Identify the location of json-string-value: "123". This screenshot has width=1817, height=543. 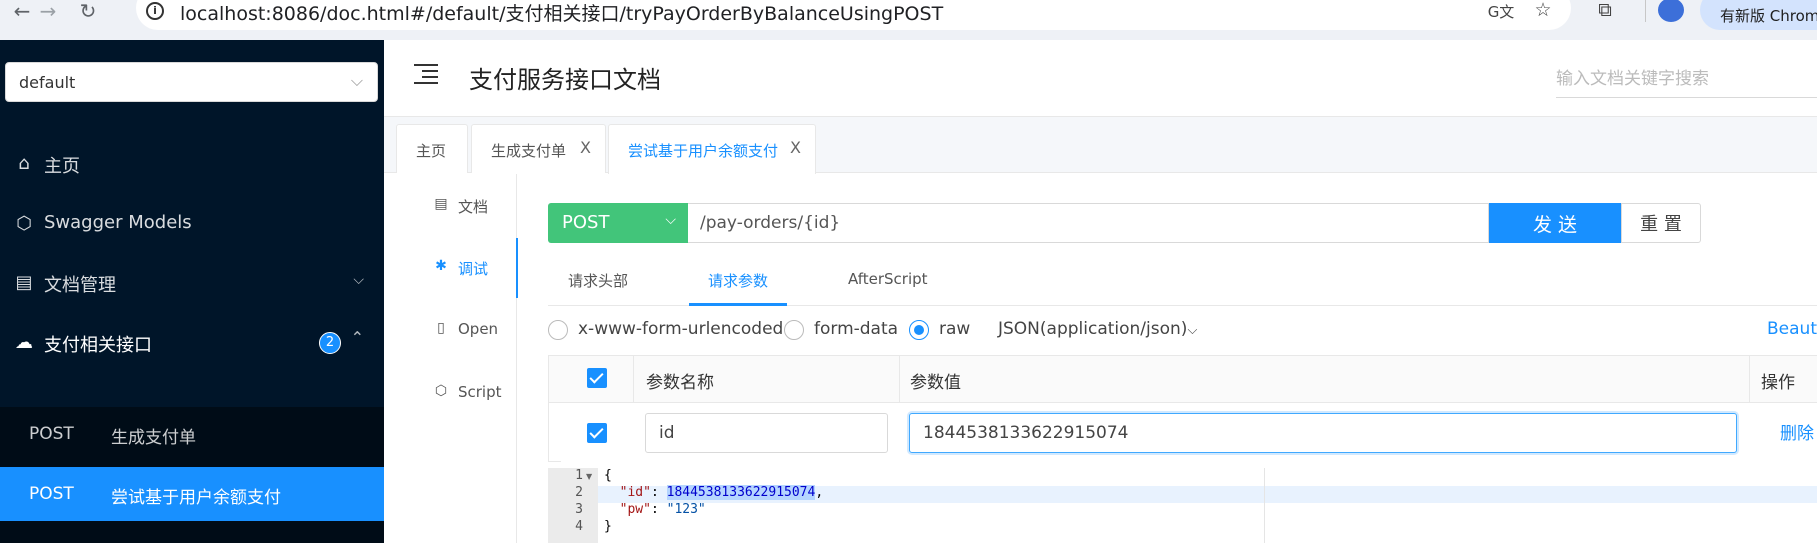
(686, 509).